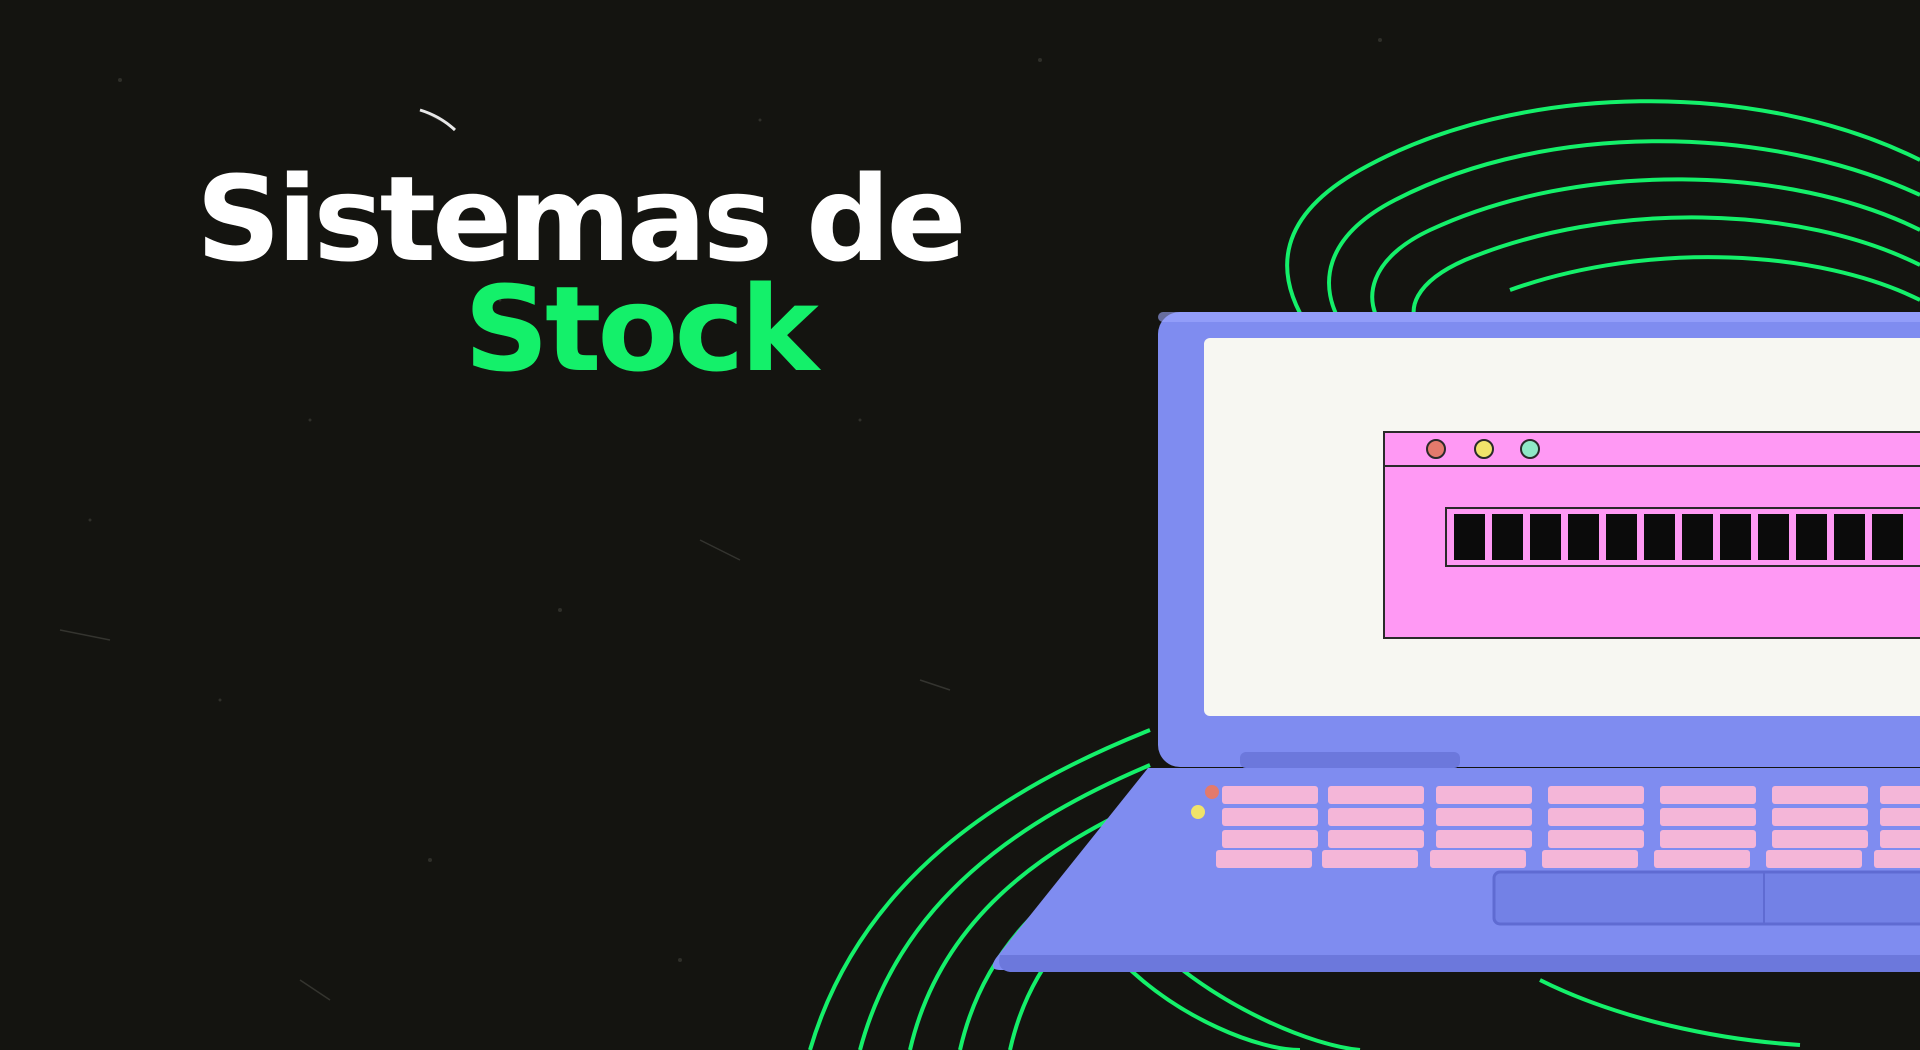  Describe the element at coordinates (1484, 449) in the screenshot. I see `window-minimize-dot` at that location.